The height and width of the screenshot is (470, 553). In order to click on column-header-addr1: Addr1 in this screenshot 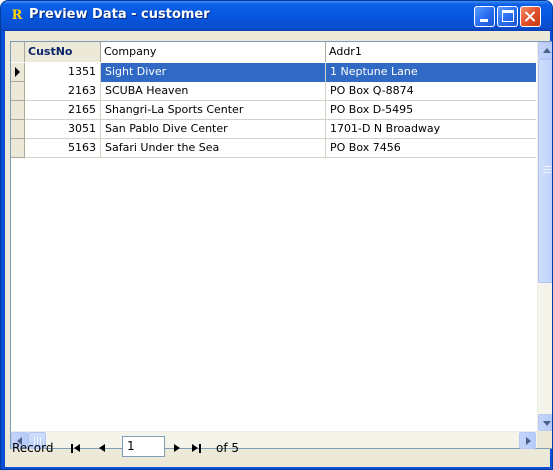, I will do `click(431, 52)`.